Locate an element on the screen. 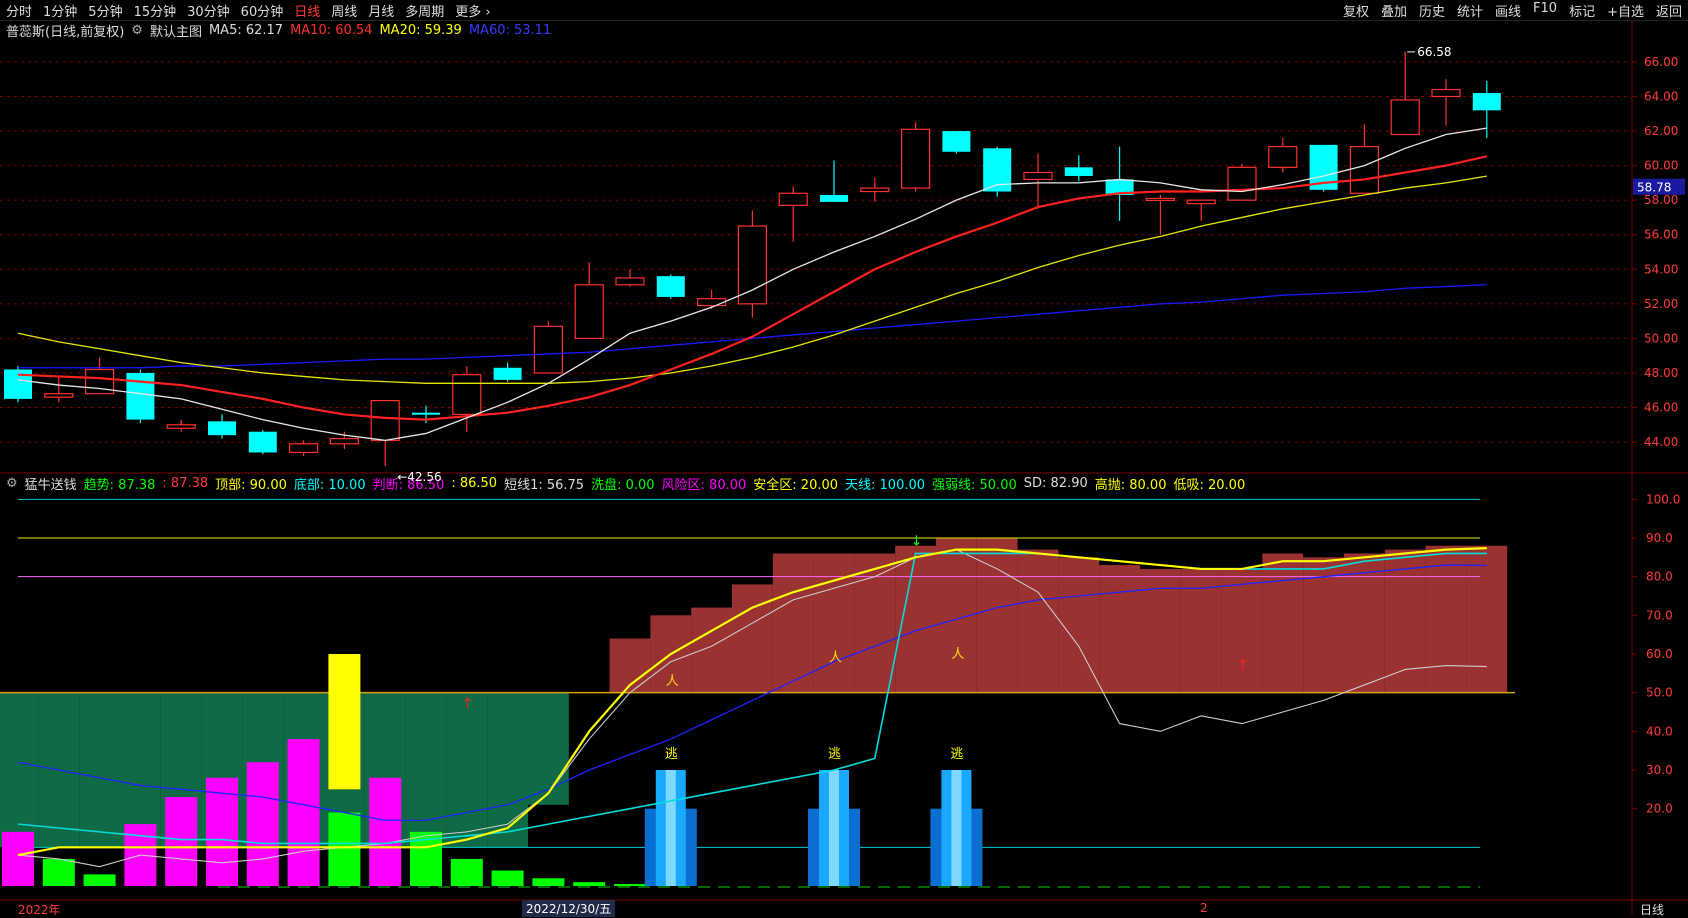 The image size is (1688, 918). y-tick-label: 54.00 is located at coordinates (1661, 269).